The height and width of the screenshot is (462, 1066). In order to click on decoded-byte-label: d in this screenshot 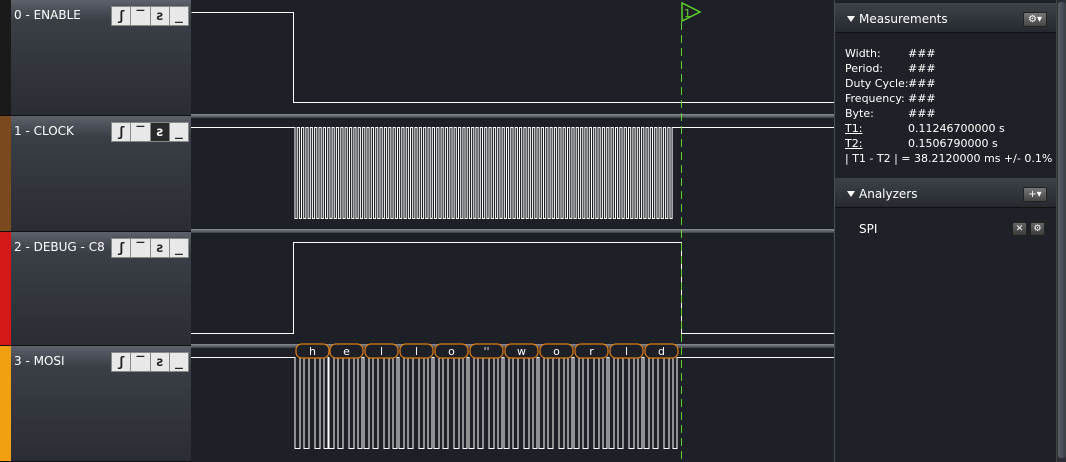, I will do `click(661, 351)`.